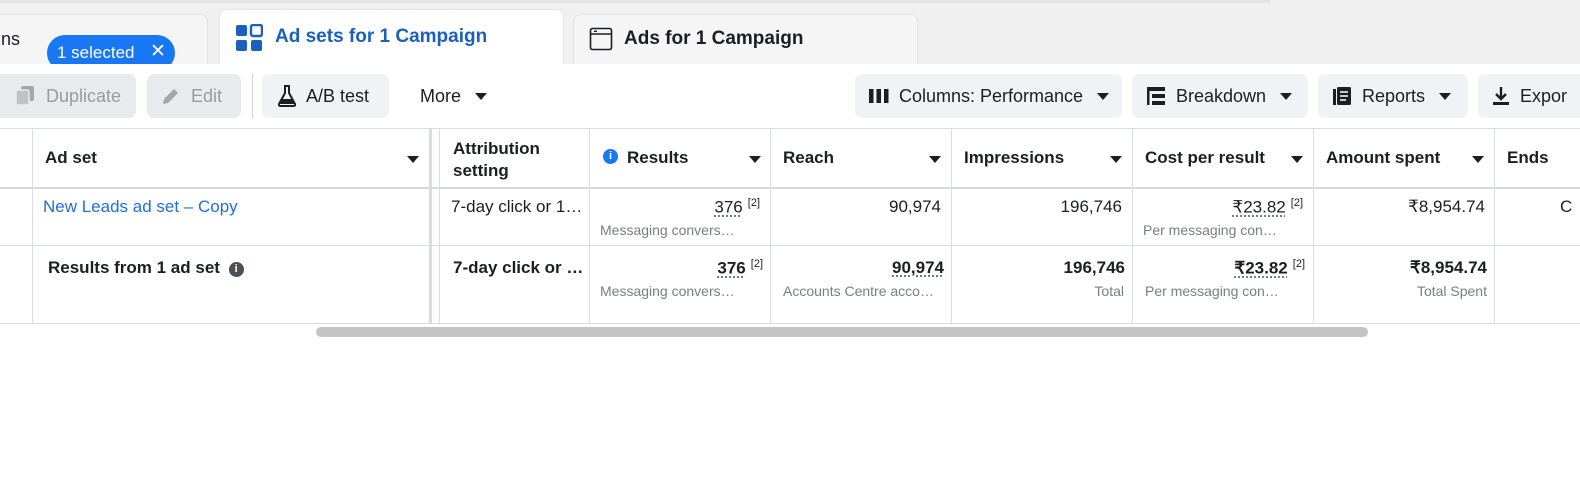 The width and height of the screenshot is (1580, 487). I want to click on duplicate-button: Duplicate, so click(68, 96).